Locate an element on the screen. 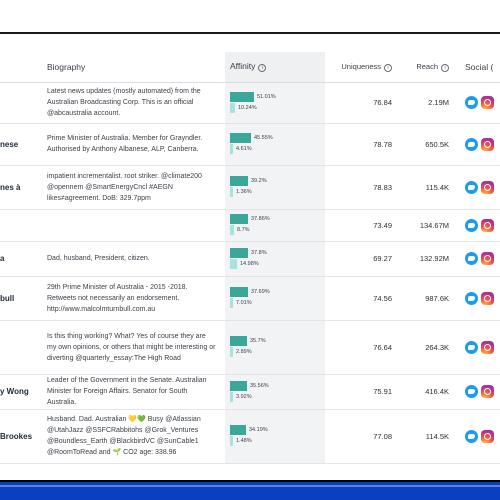 This screenshot has width=500, height=500. affinity-primary-value: 35.56% is located at coordinates (259, 385).